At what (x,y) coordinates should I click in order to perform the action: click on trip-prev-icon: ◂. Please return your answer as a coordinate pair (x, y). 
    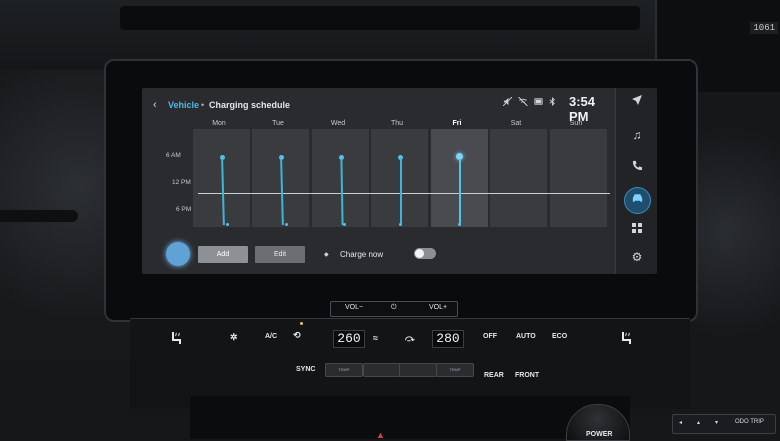
    Looking at the image, I should click on (680, 422).